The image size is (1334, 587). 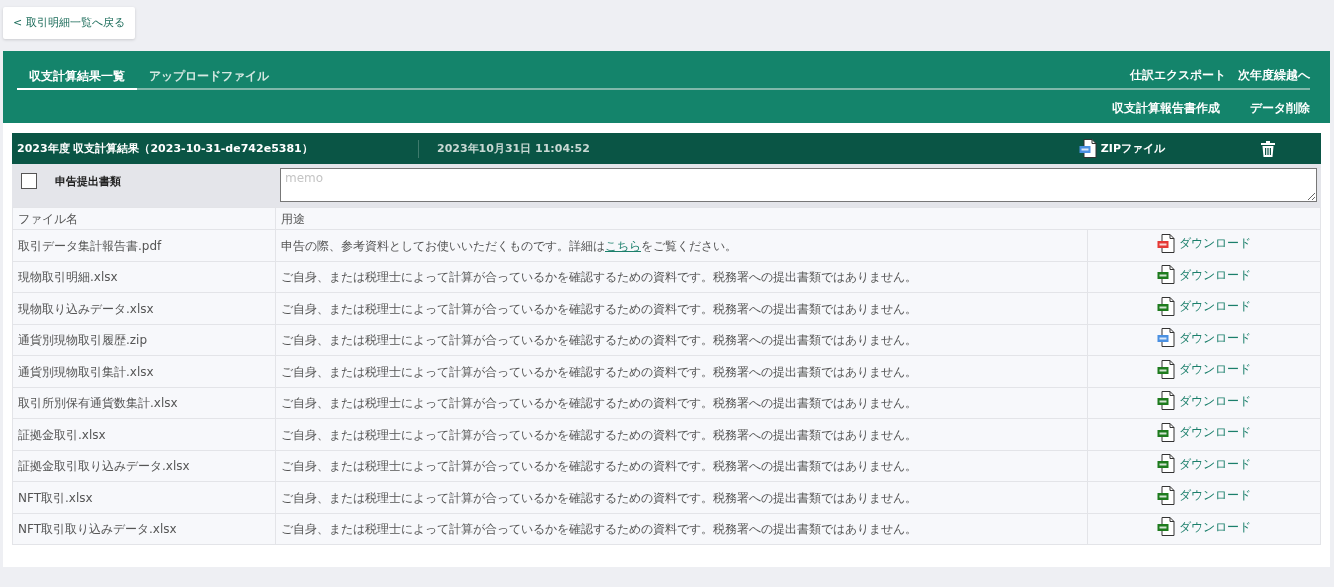 I want to click on delete-button, so click(x=1268, y=148).